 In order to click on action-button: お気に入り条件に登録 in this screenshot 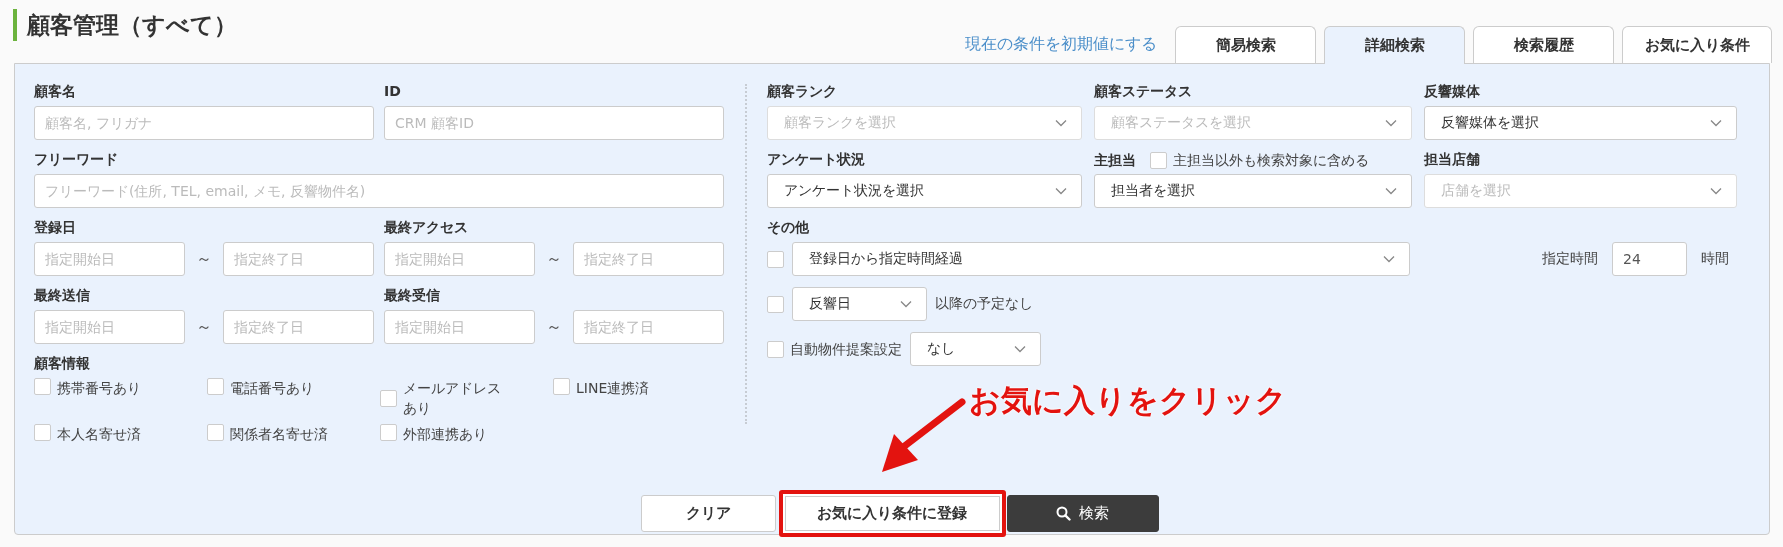, I will do `click(892, 513)`.